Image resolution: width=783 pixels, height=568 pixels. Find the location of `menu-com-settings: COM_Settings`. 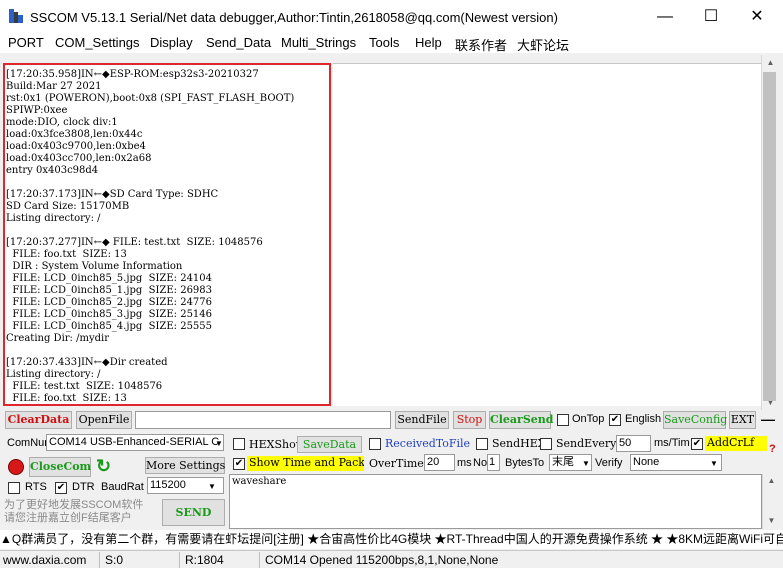

menu-com-settings: COM_Settings is located at coordinates (97, 42).